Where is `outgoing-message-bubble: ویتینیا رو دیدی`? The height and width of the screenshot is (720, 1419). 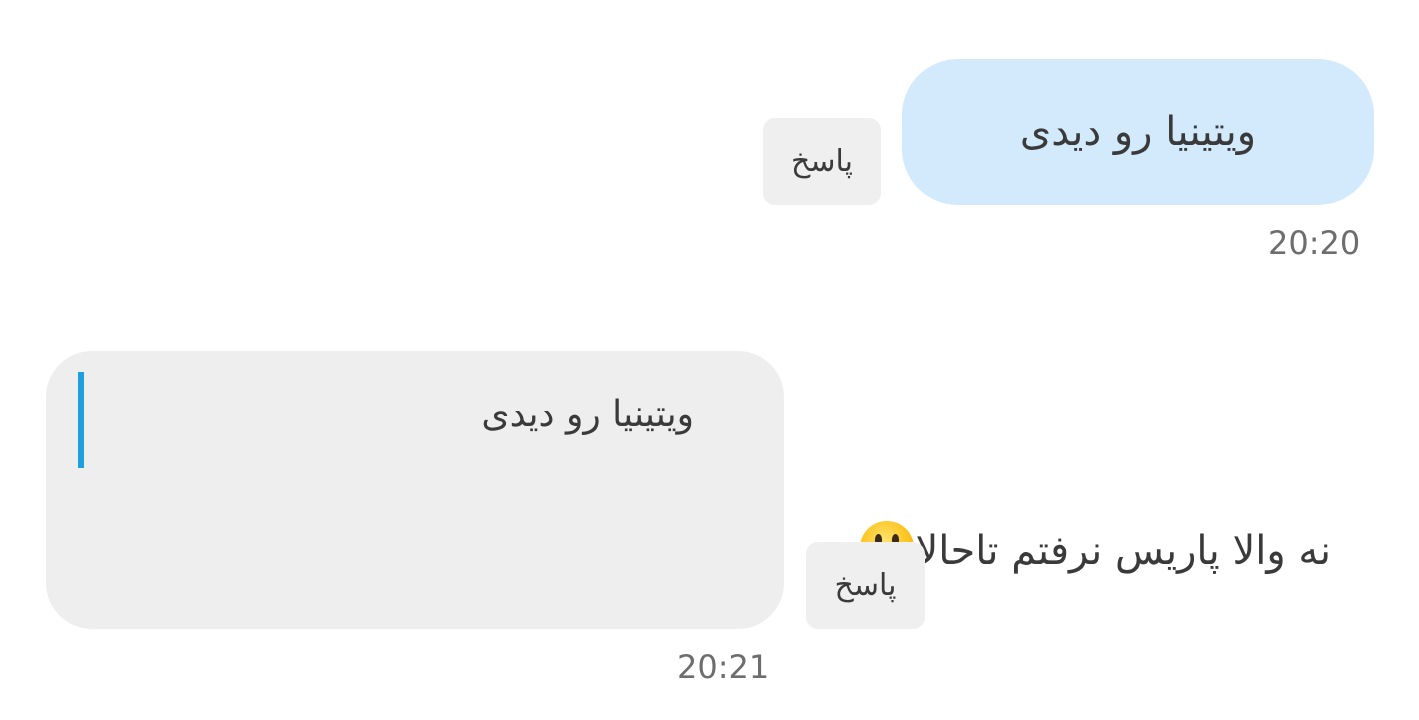
outgoing-message-bubble: ویتینیا رو دیدی is located at coordinates (1138, 132).